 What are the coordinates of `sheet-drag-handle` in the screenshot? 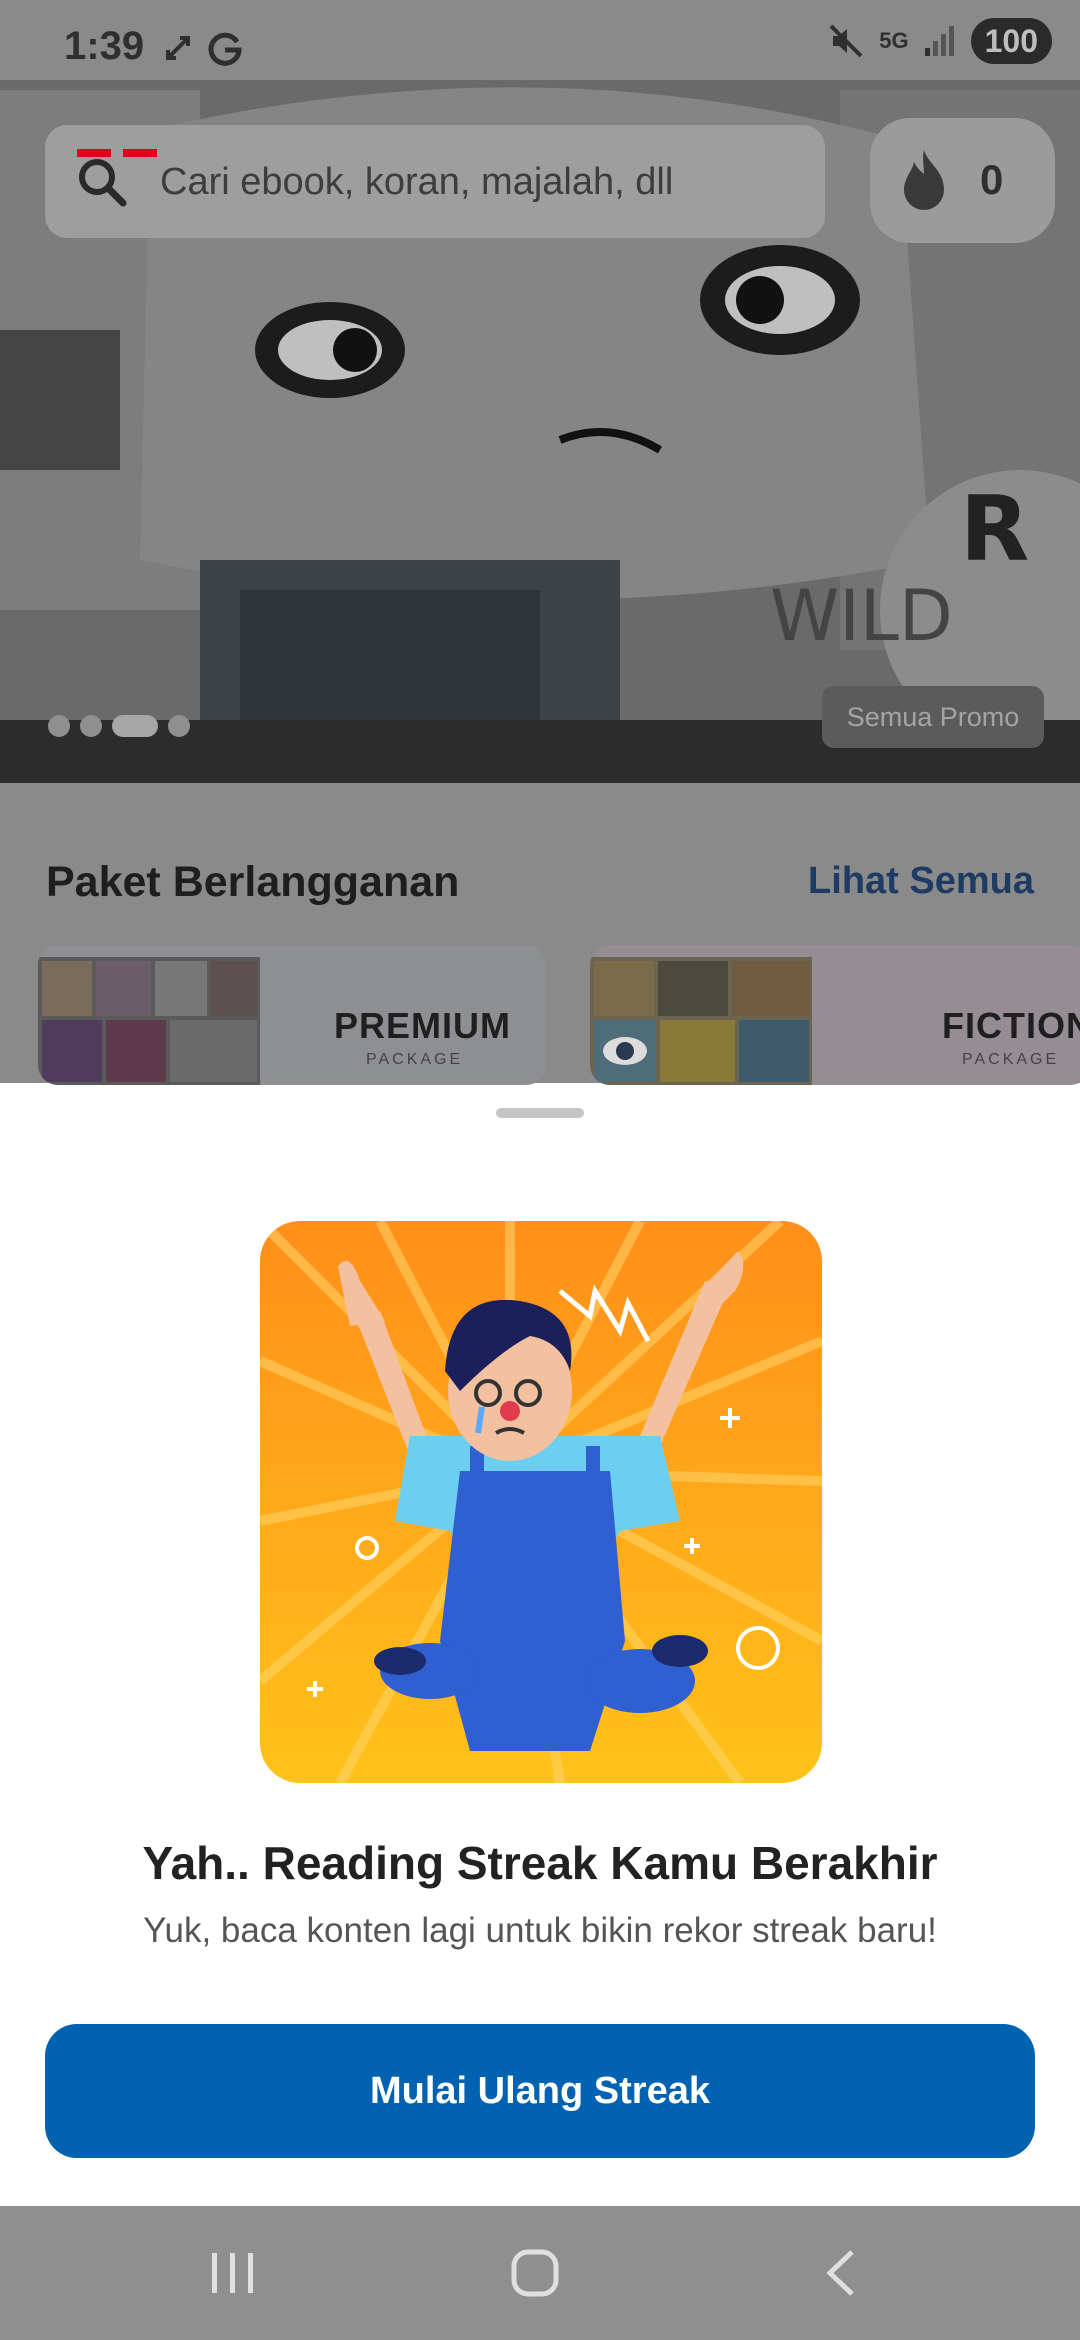 It's located at (540, 1113).